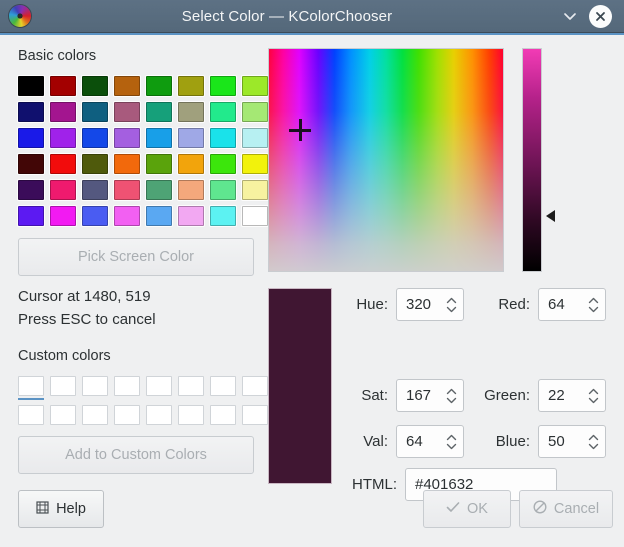  What do you see at coordinates (136, 257) in the screenshot?
I see `pick-screen-color-button: Pick Screen Color` at bounding box center [136, 257].